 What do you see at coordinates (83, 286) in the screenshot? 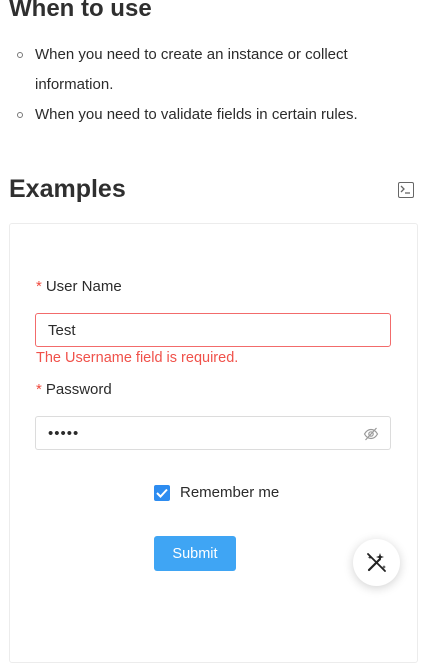
I see `username-label-text: User Name` at bounding box center [83, 286].